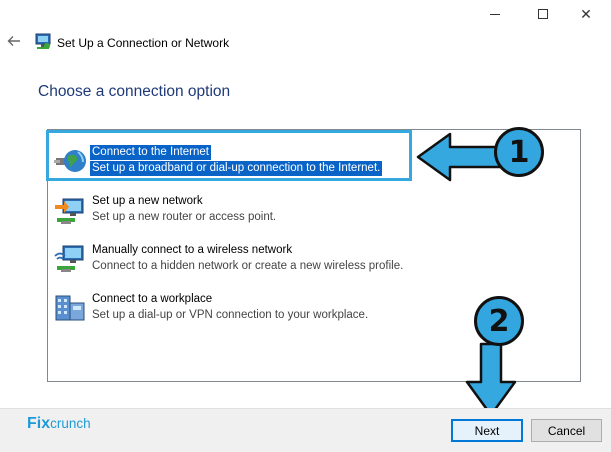 This screenshot has width=611, height=452. Describe the element at coordinates (134, 91) in the screenshot. I see `page-heading: Choose a connection option` at that location.